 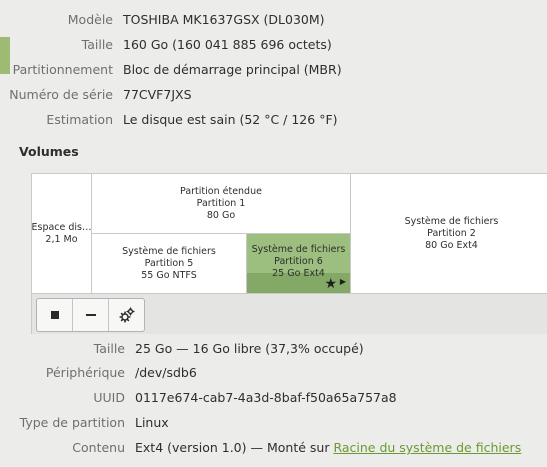 What do you see at coordinates (298, 273) in the screenshot?
I see `partition6-size: 25 Go Ext4` at bounding box center [298, 273].